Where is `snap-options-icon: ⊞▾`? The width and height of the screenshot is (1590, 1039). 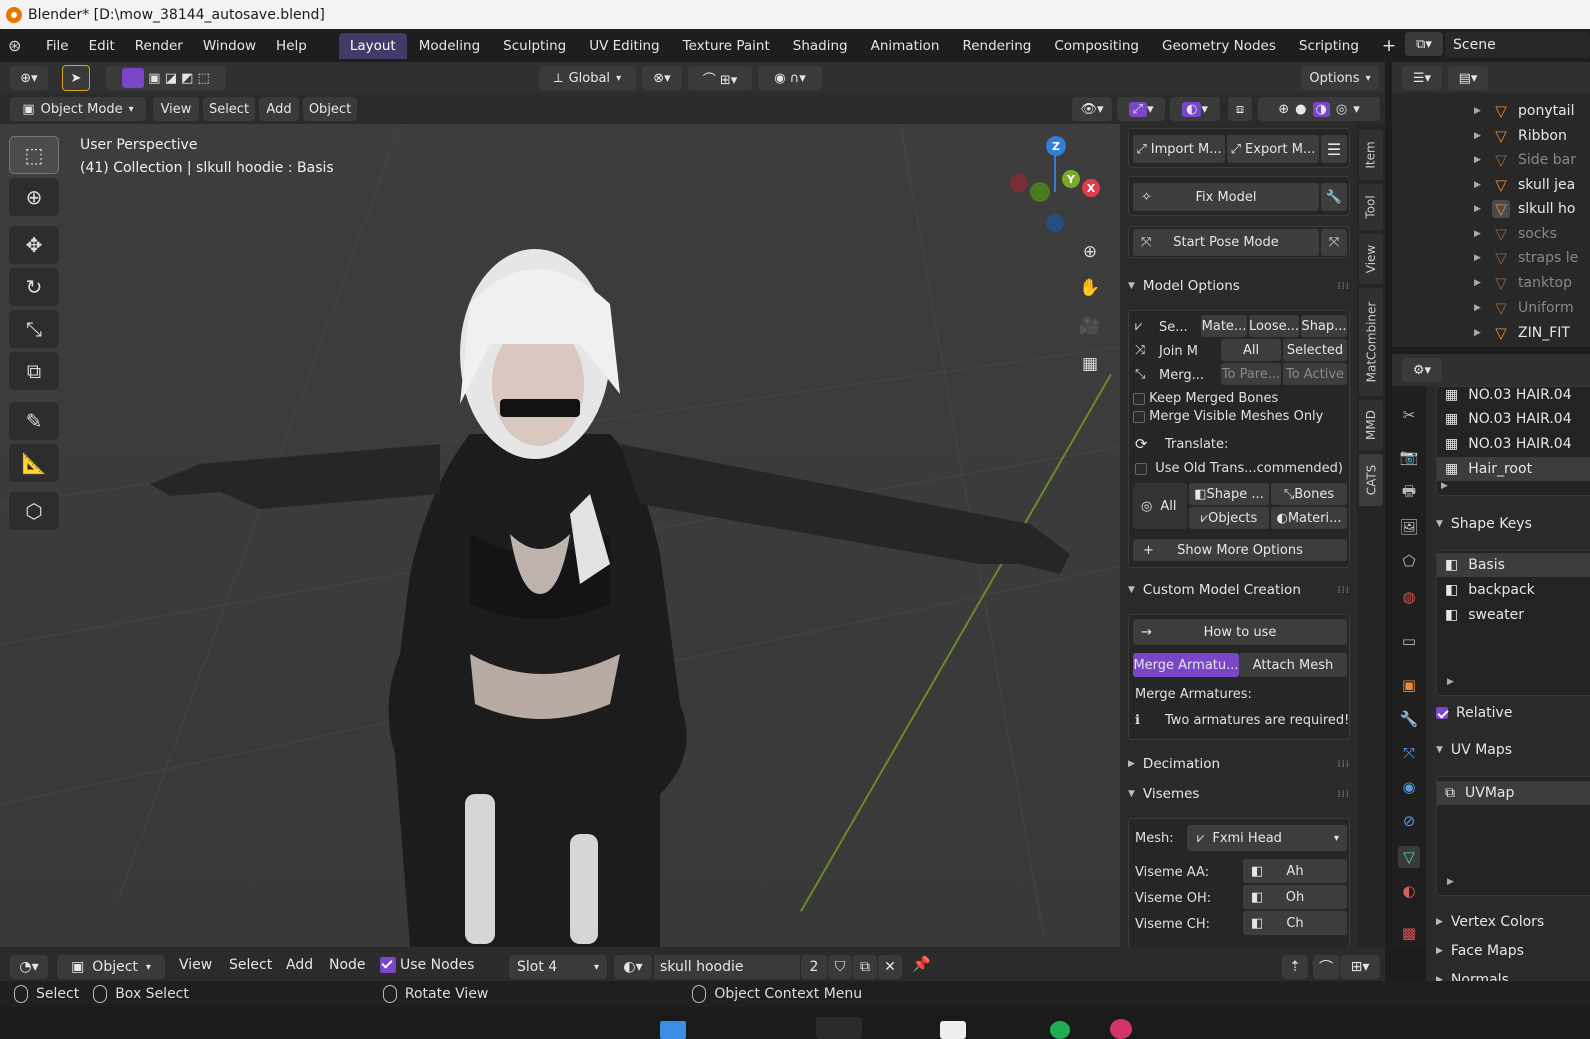
snap-options-icon: ⊞▾ is located at coordinates (1360, 967).